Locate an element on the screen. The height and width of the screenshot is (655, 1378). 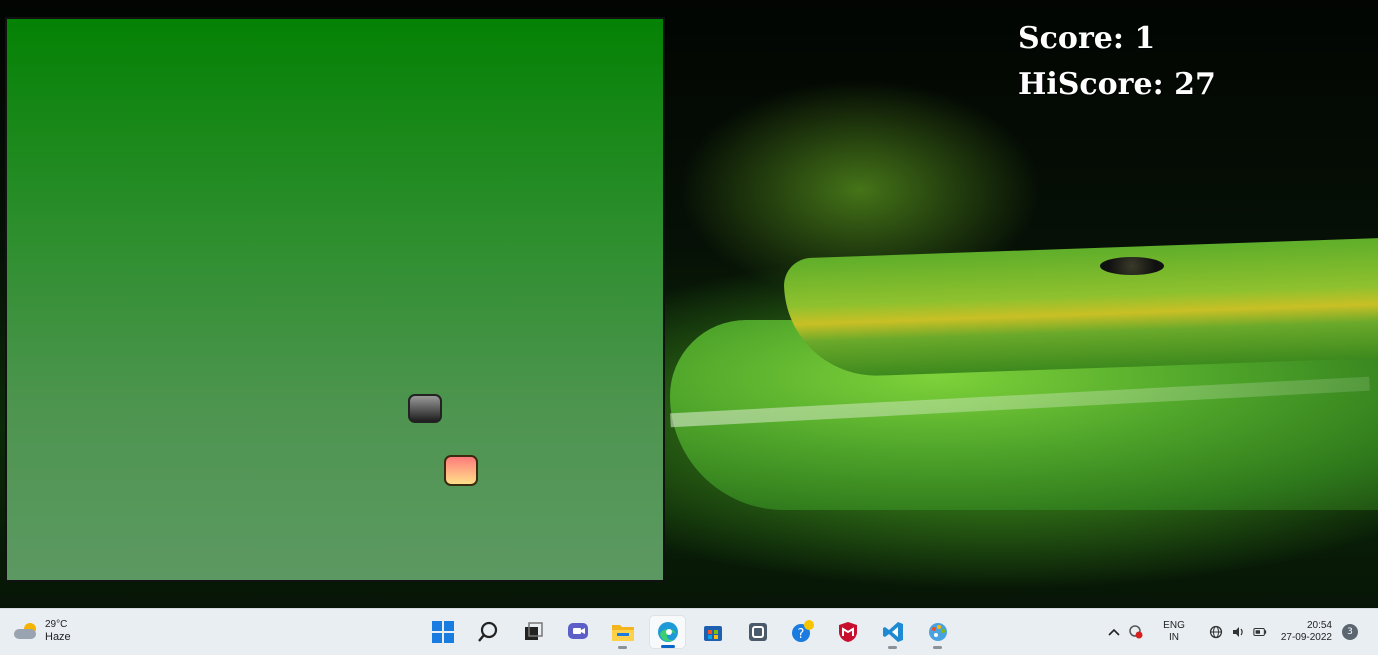
app-button is located at coordinates (757, 632).